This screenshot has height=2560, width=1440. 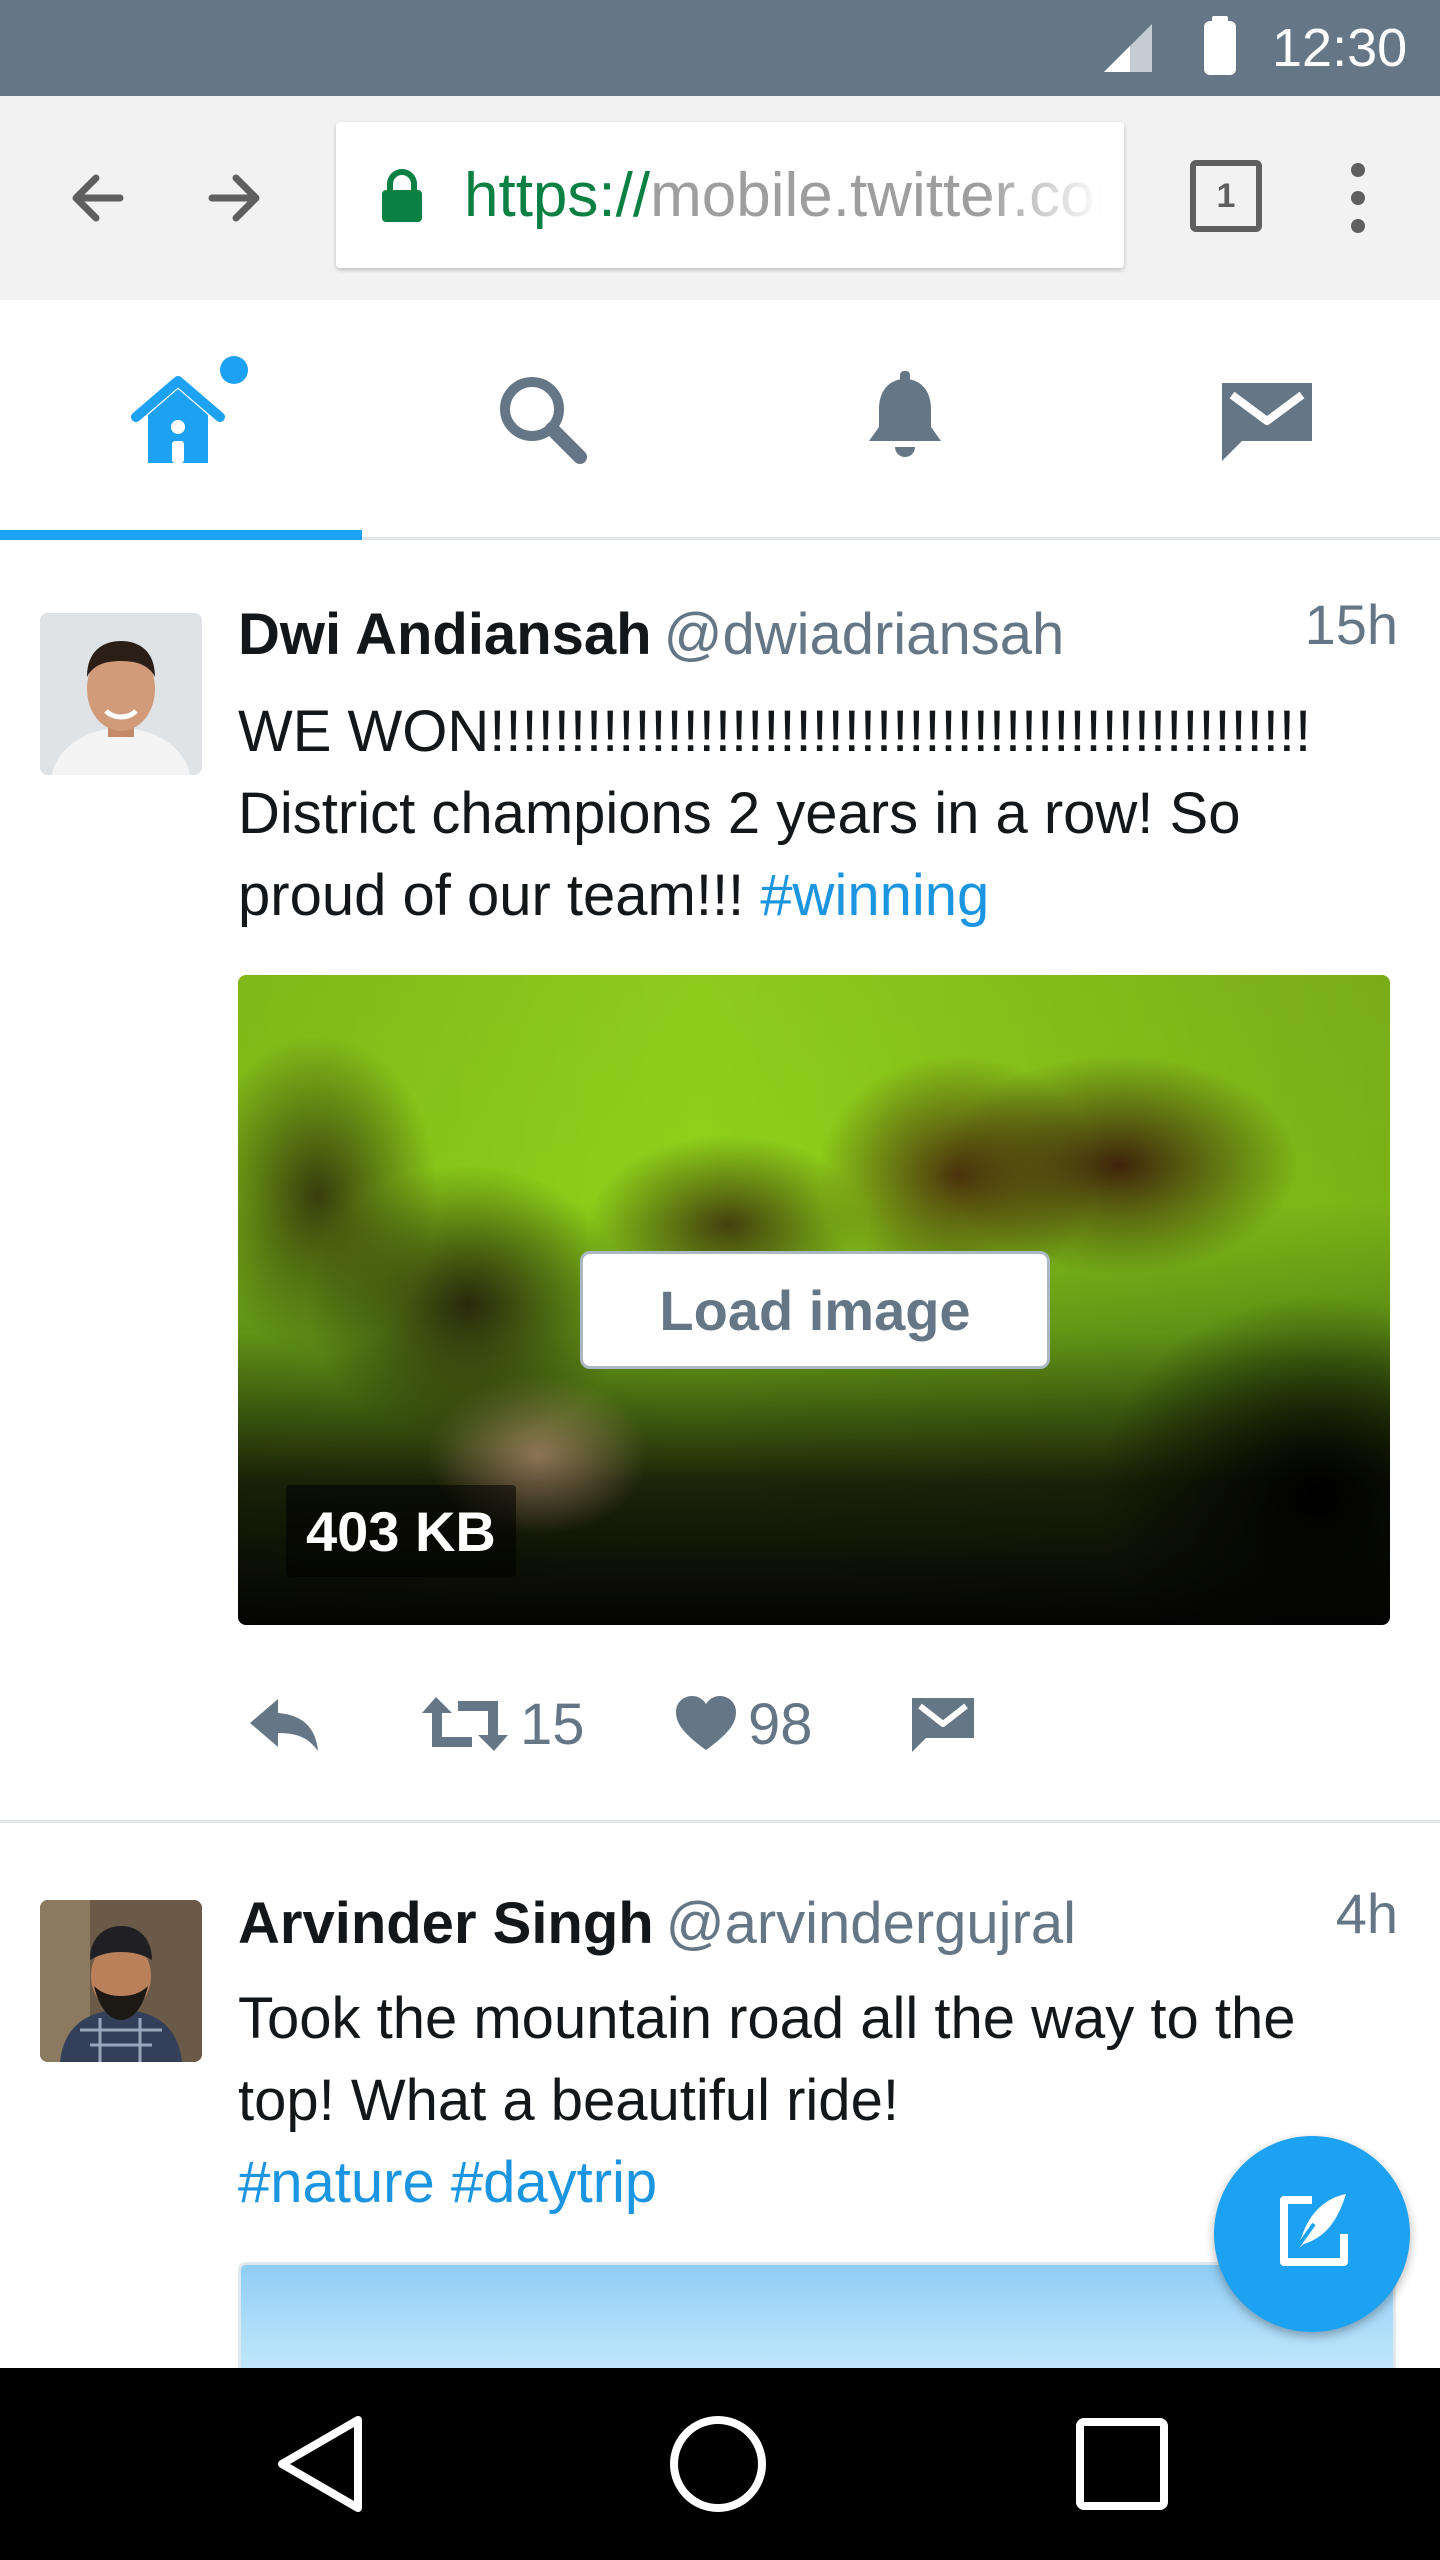 What do you see at coordinates (1220, 45) in the screenshot?
I see `battery-icon` at bounding box center [1220, 45].